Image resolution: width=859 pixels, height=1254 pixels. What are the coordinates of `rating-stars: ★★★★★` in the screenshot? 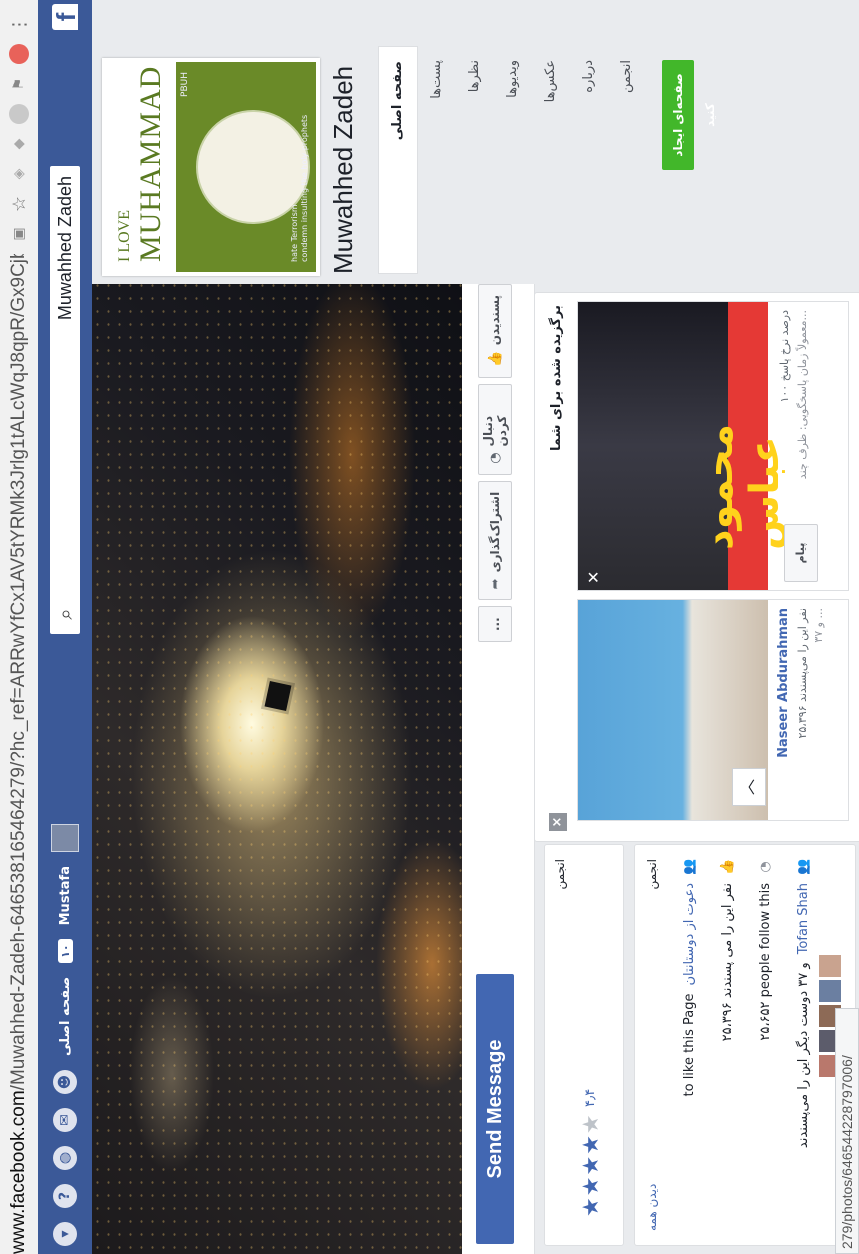 It's located at (591, 1165).